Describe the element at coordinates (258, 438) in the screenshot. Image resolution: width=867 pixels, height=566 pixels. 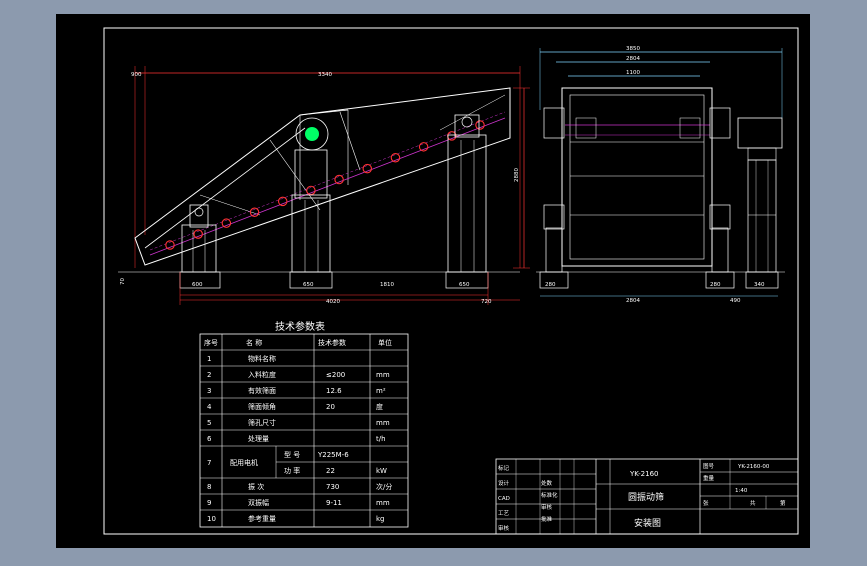
I see `table-cell-name: 处理量` at that location.